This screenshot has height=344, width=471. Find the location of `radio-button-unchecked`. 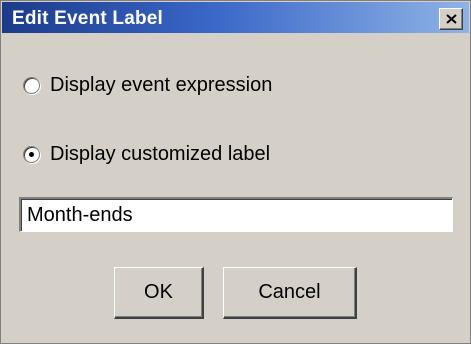

radio-button-unchecked is located at coordinates (31, 85).